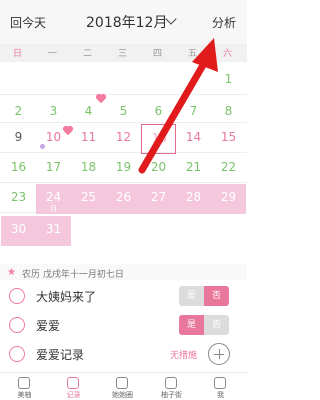  Describe the element at coordinates (60, 355) in the screenshot. I see `intimacy-record-label: 爱爱记录` at that location.